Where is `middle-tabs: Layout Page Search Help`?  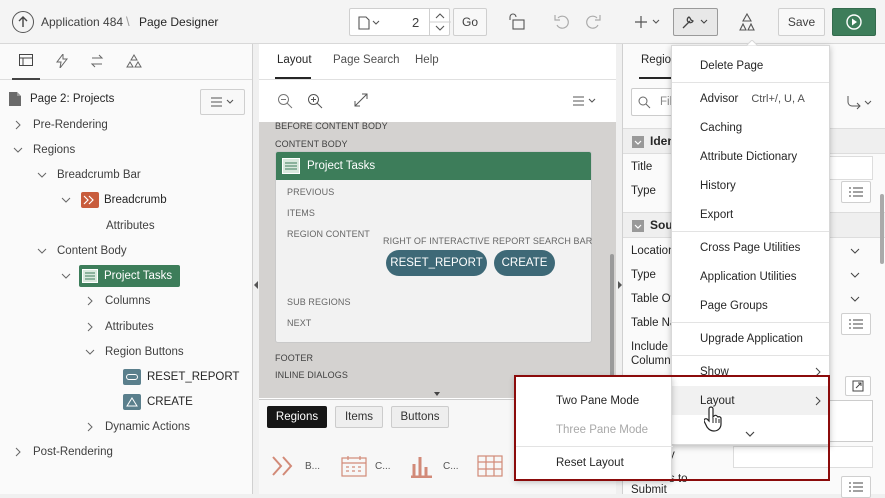
middle-tabs: Layout Page Search Help is located at coordinates (437, 62).